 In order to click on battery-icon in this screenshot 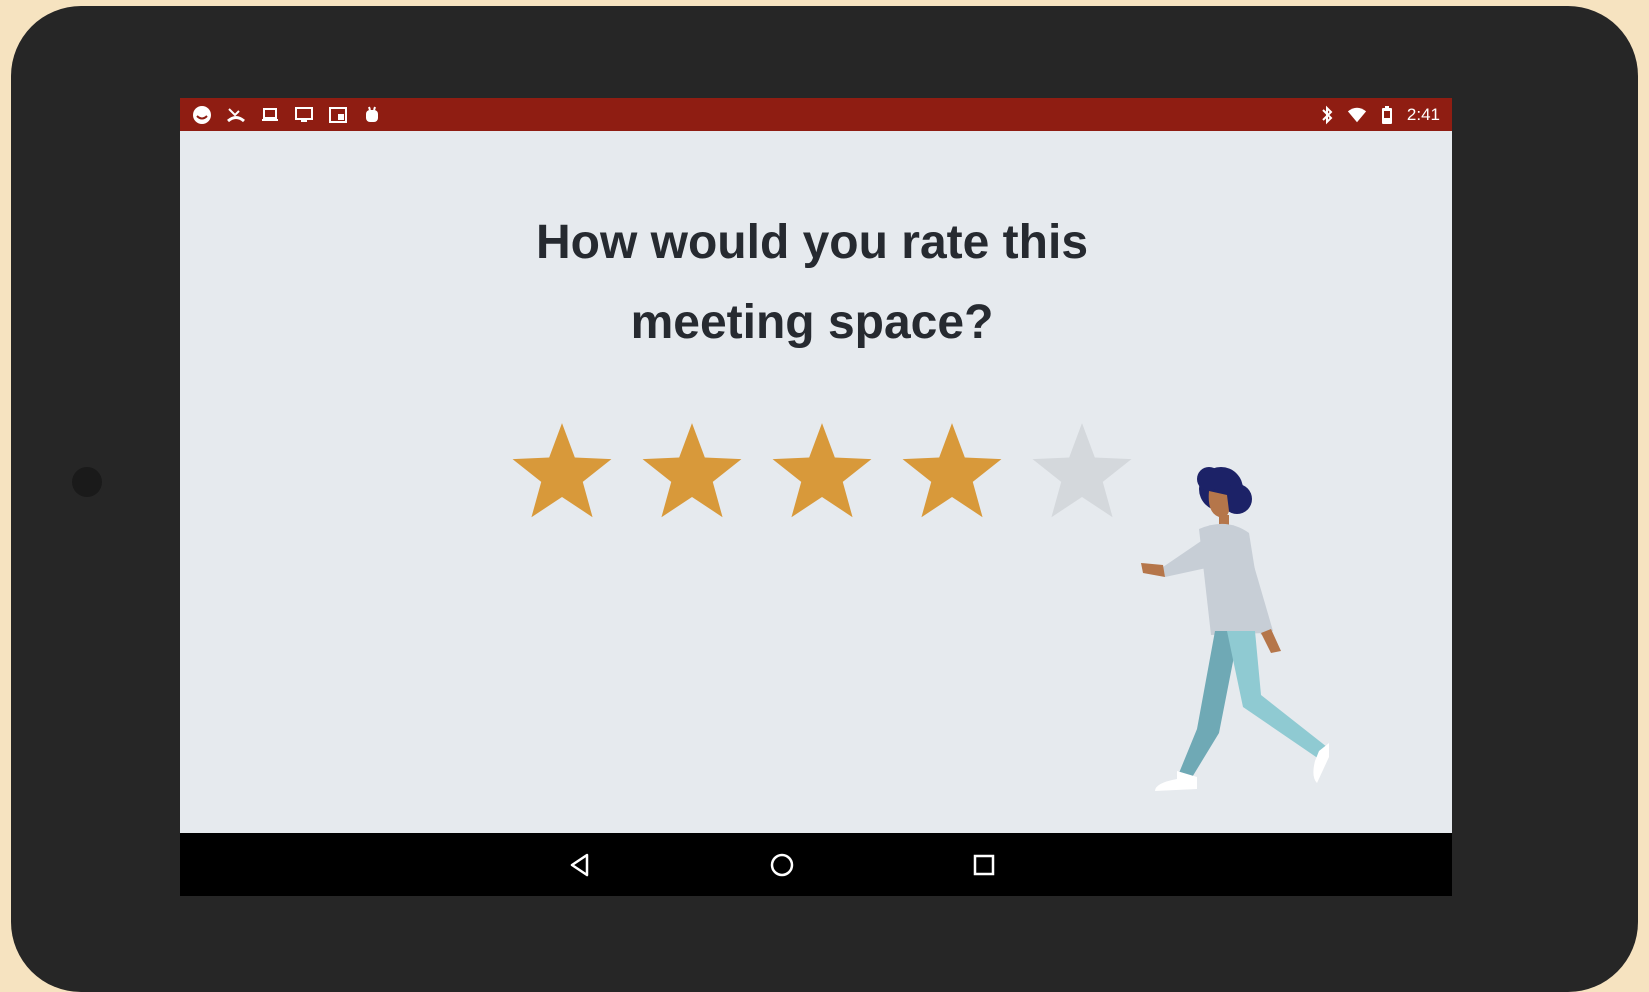, I will do `click(1387, 115)`.